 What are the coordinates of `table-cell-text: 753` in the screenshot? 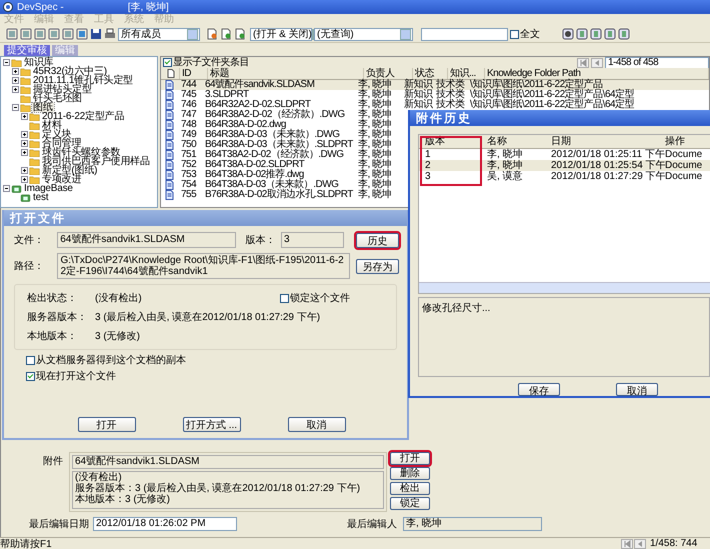 It's located at (189, 175).